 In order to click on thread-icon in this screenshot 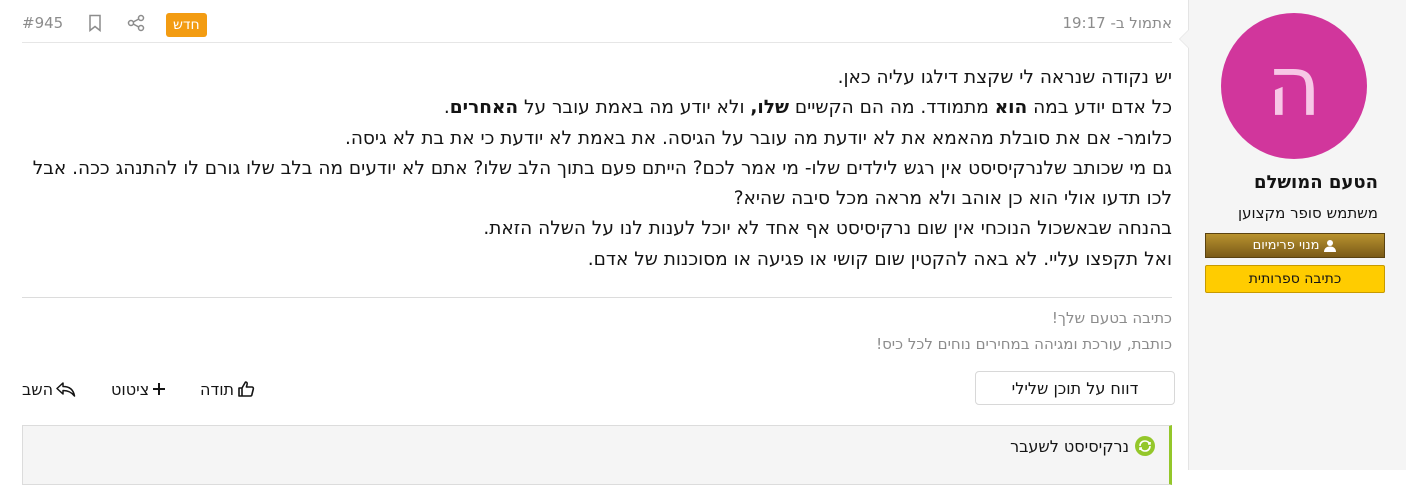, I will do `click(1145, 446)`.